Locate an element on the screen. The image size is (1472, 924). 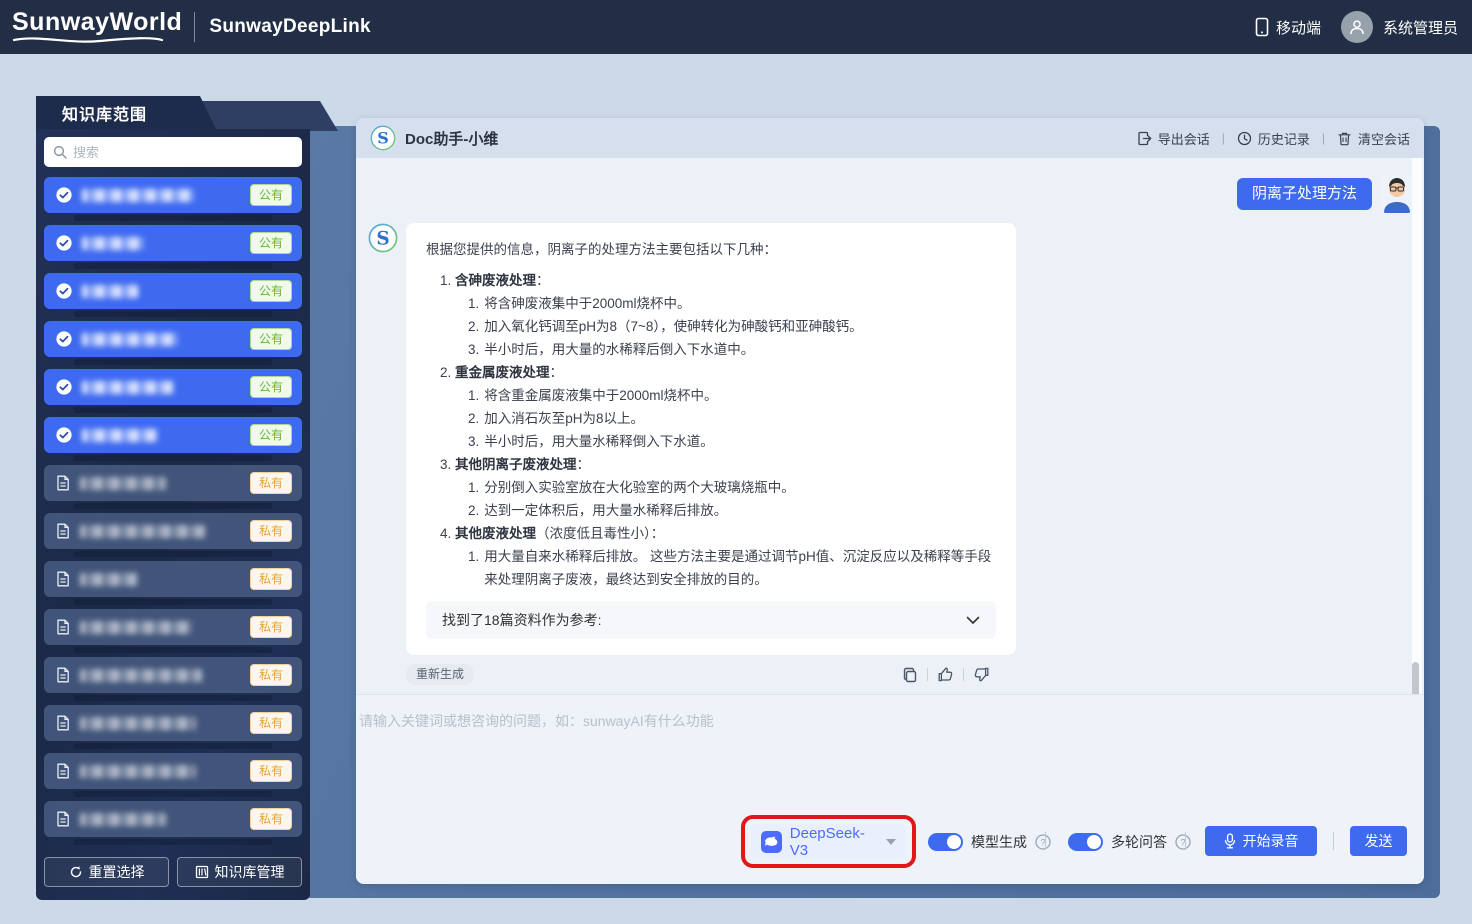
copy-icon is located at coordinates (910, 675).